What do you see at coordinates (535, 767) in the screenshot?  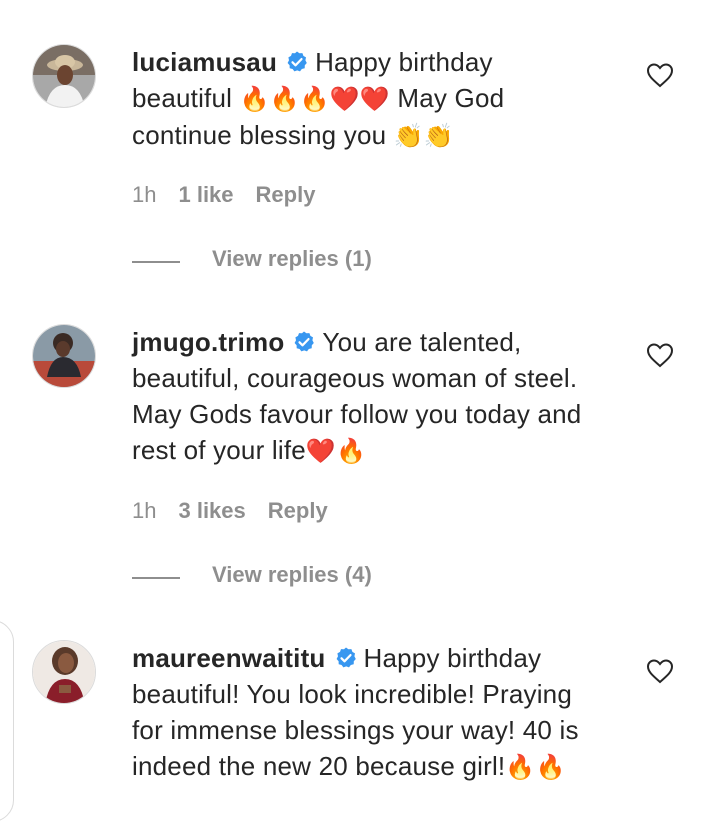 I see `emoji-group: 🔥🔥` at bounding box center [535, 767].